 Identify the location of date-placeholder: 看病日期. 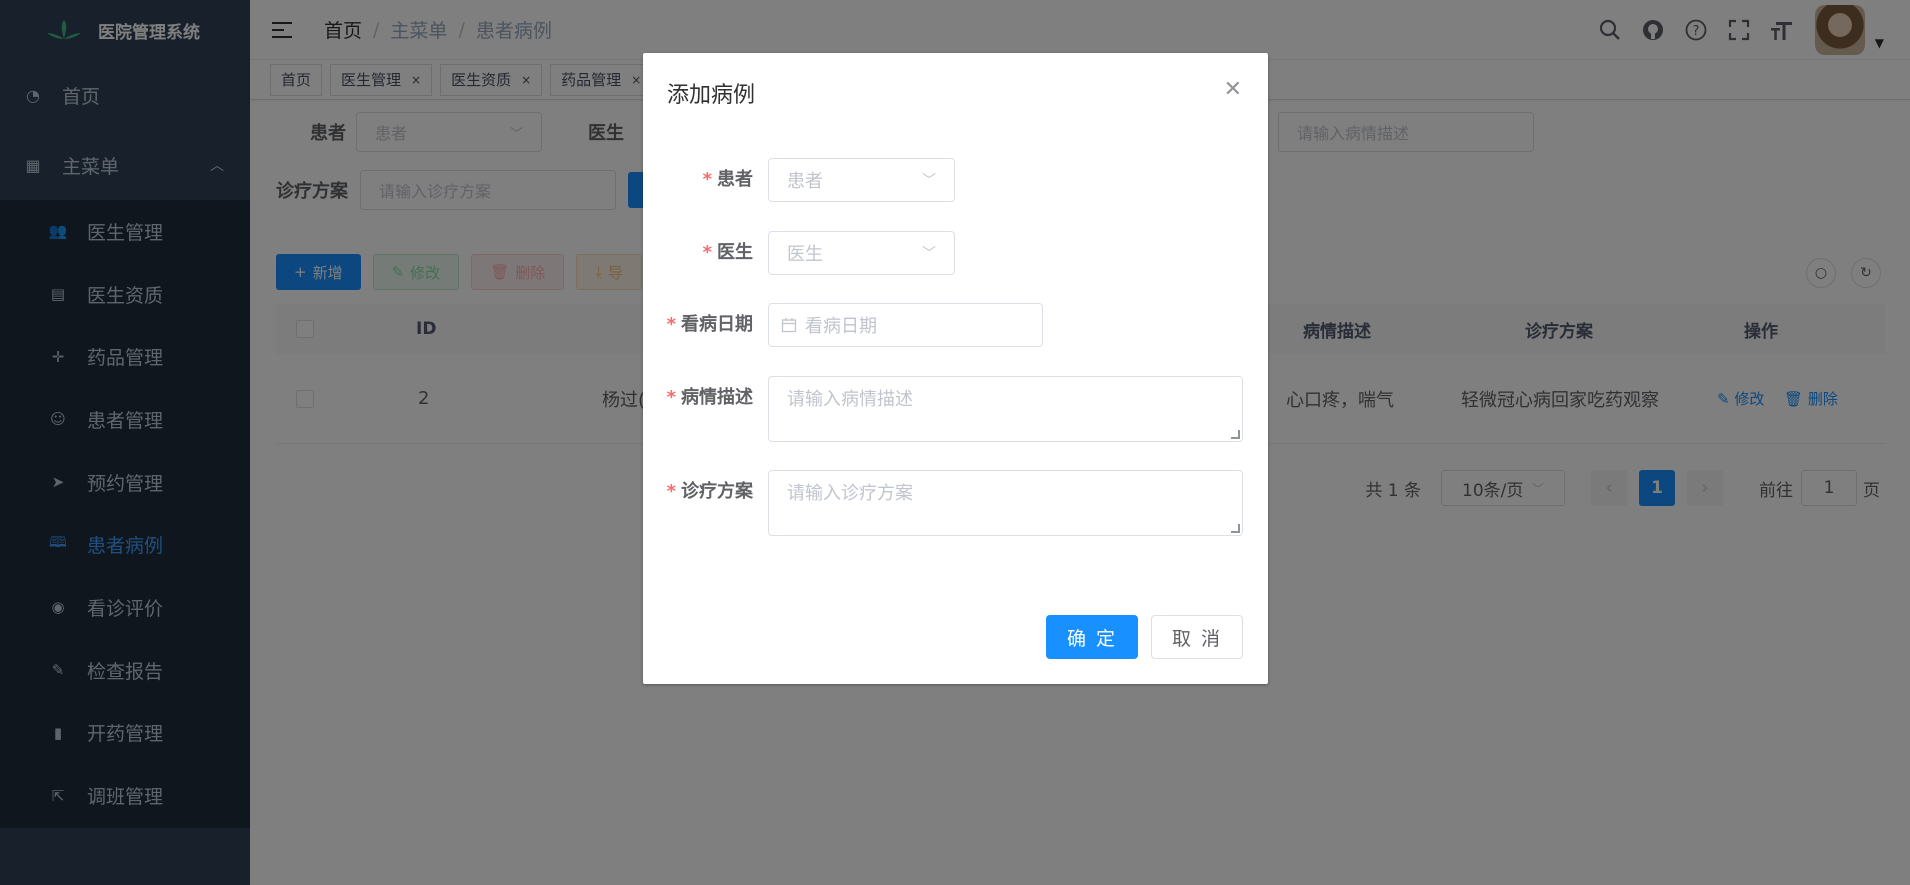
(841, 326).